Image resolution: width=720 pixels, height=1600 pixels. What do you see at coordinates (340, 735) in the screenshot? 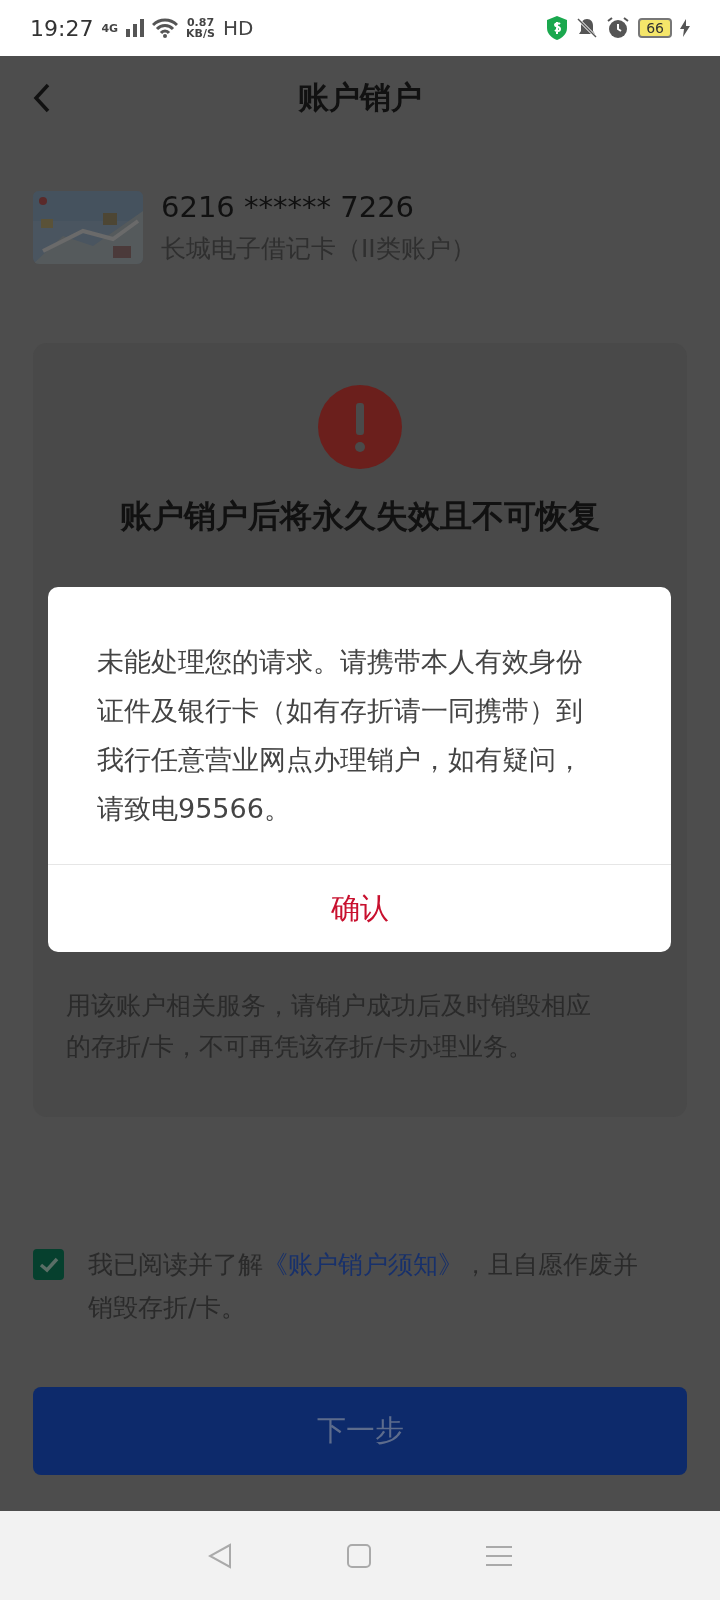
I see `dialog-message: 未能处理您的请求。请携带本人有效身份证件及银行卡（如有存折请一同携带）到我行任意营业网点办理销户，如有疑问，请致电95566。` at bounding box center [340, 735].